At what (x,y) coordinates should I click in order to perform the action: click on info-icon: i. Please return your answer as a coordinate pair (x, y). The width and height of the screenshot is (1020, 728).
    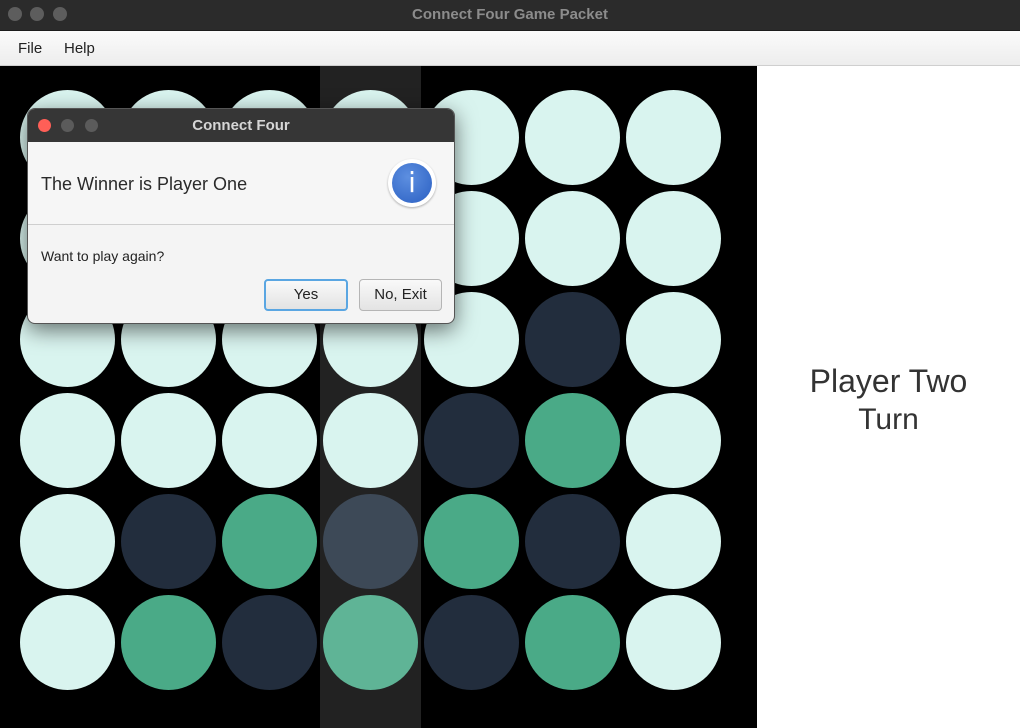
    Looking at the image, I should click on (412, 183).